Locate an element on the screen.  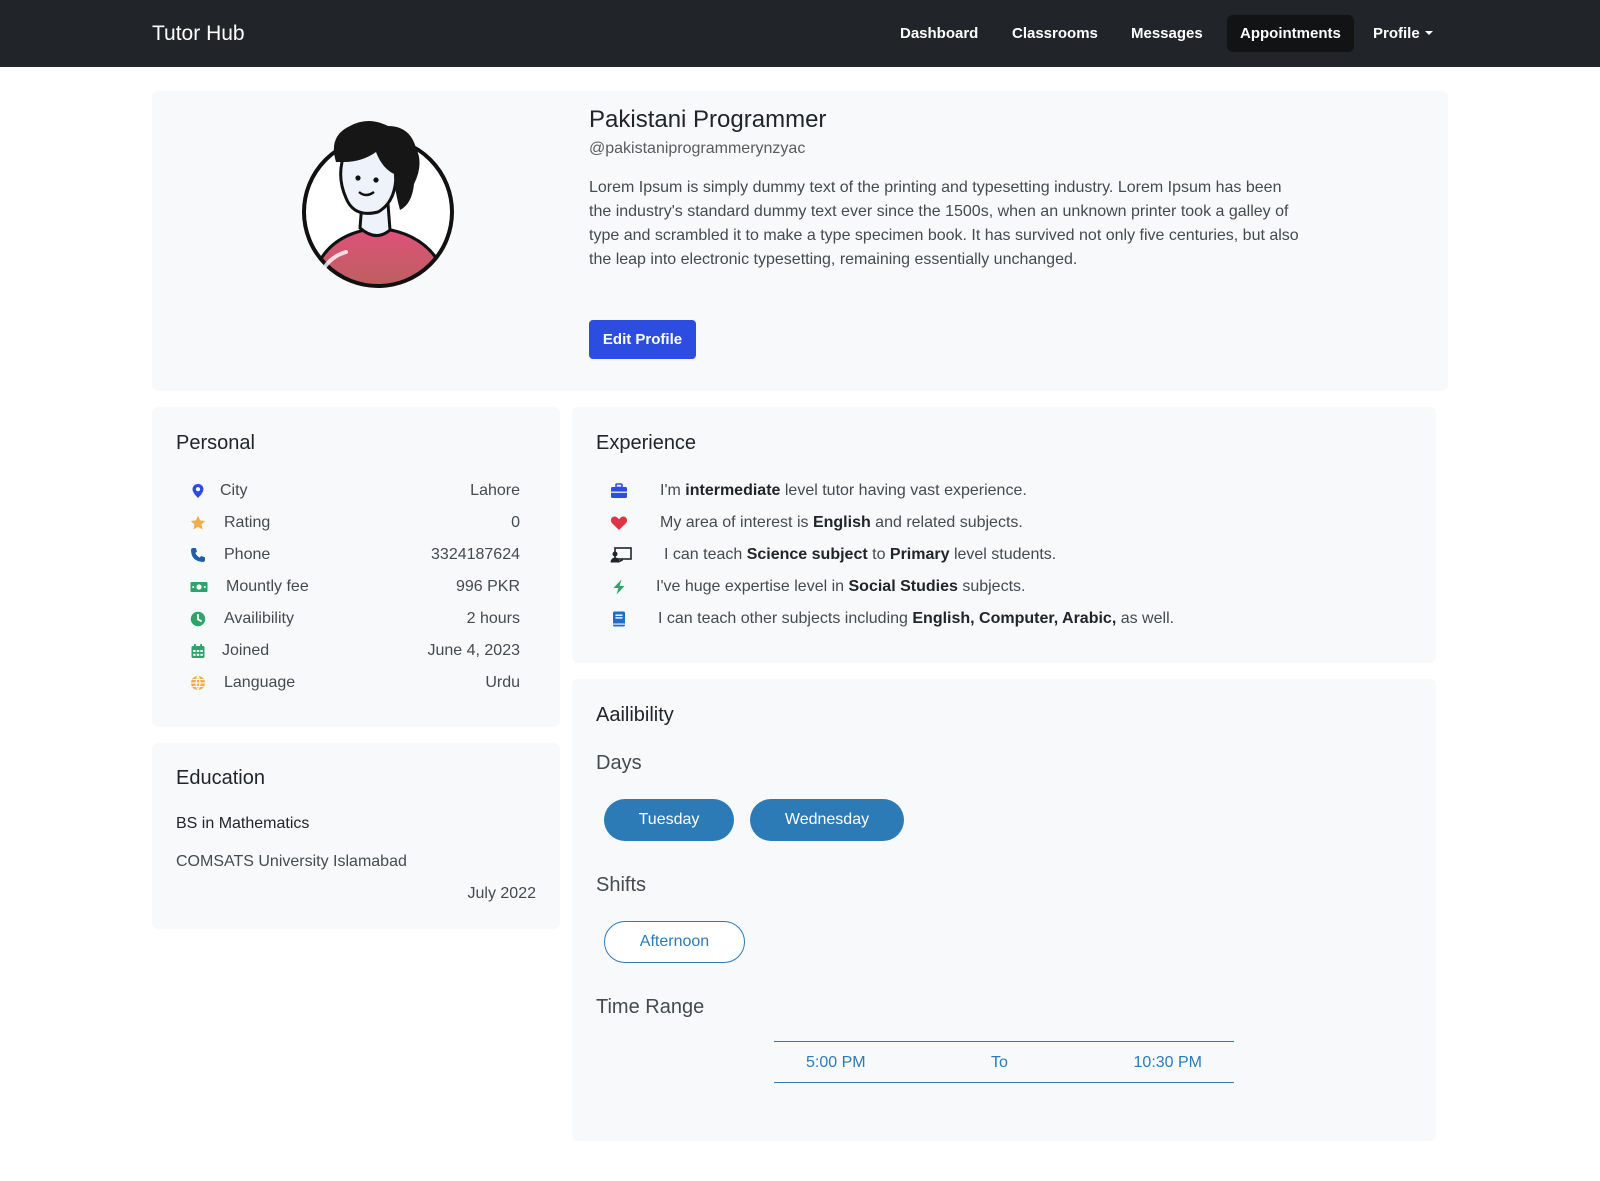
personal-row-rating: Rating 0 is located at coordinates (355, 523).